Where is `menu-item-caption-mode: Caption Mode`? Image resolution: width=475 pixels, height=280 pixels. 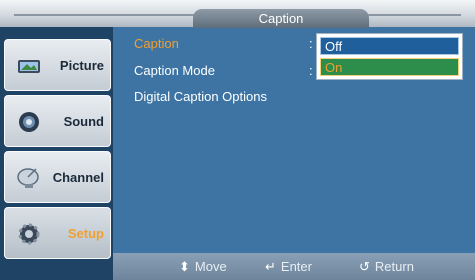
menu-item-caption-mode: Caption Mode is located at coordinates (174, 70).